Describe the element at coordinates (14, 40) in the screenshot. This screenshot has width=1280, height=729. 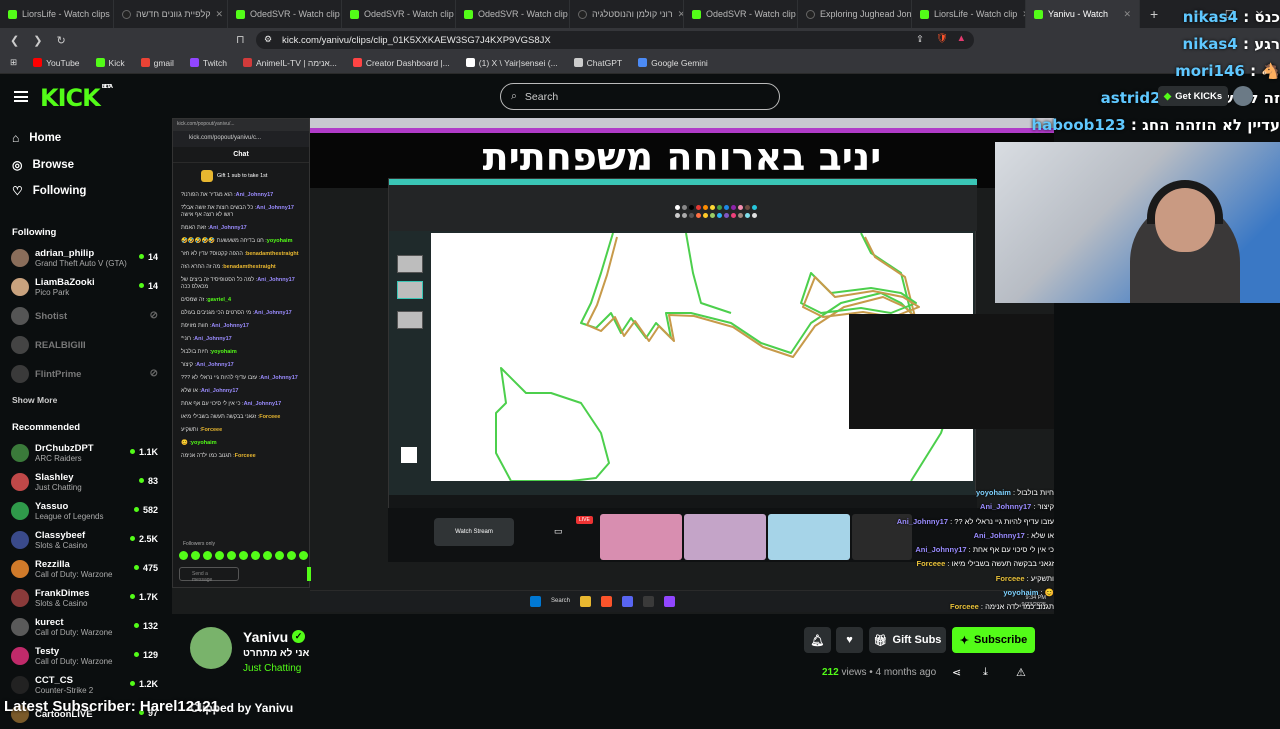
I see `back-icon: ❮` at that location.